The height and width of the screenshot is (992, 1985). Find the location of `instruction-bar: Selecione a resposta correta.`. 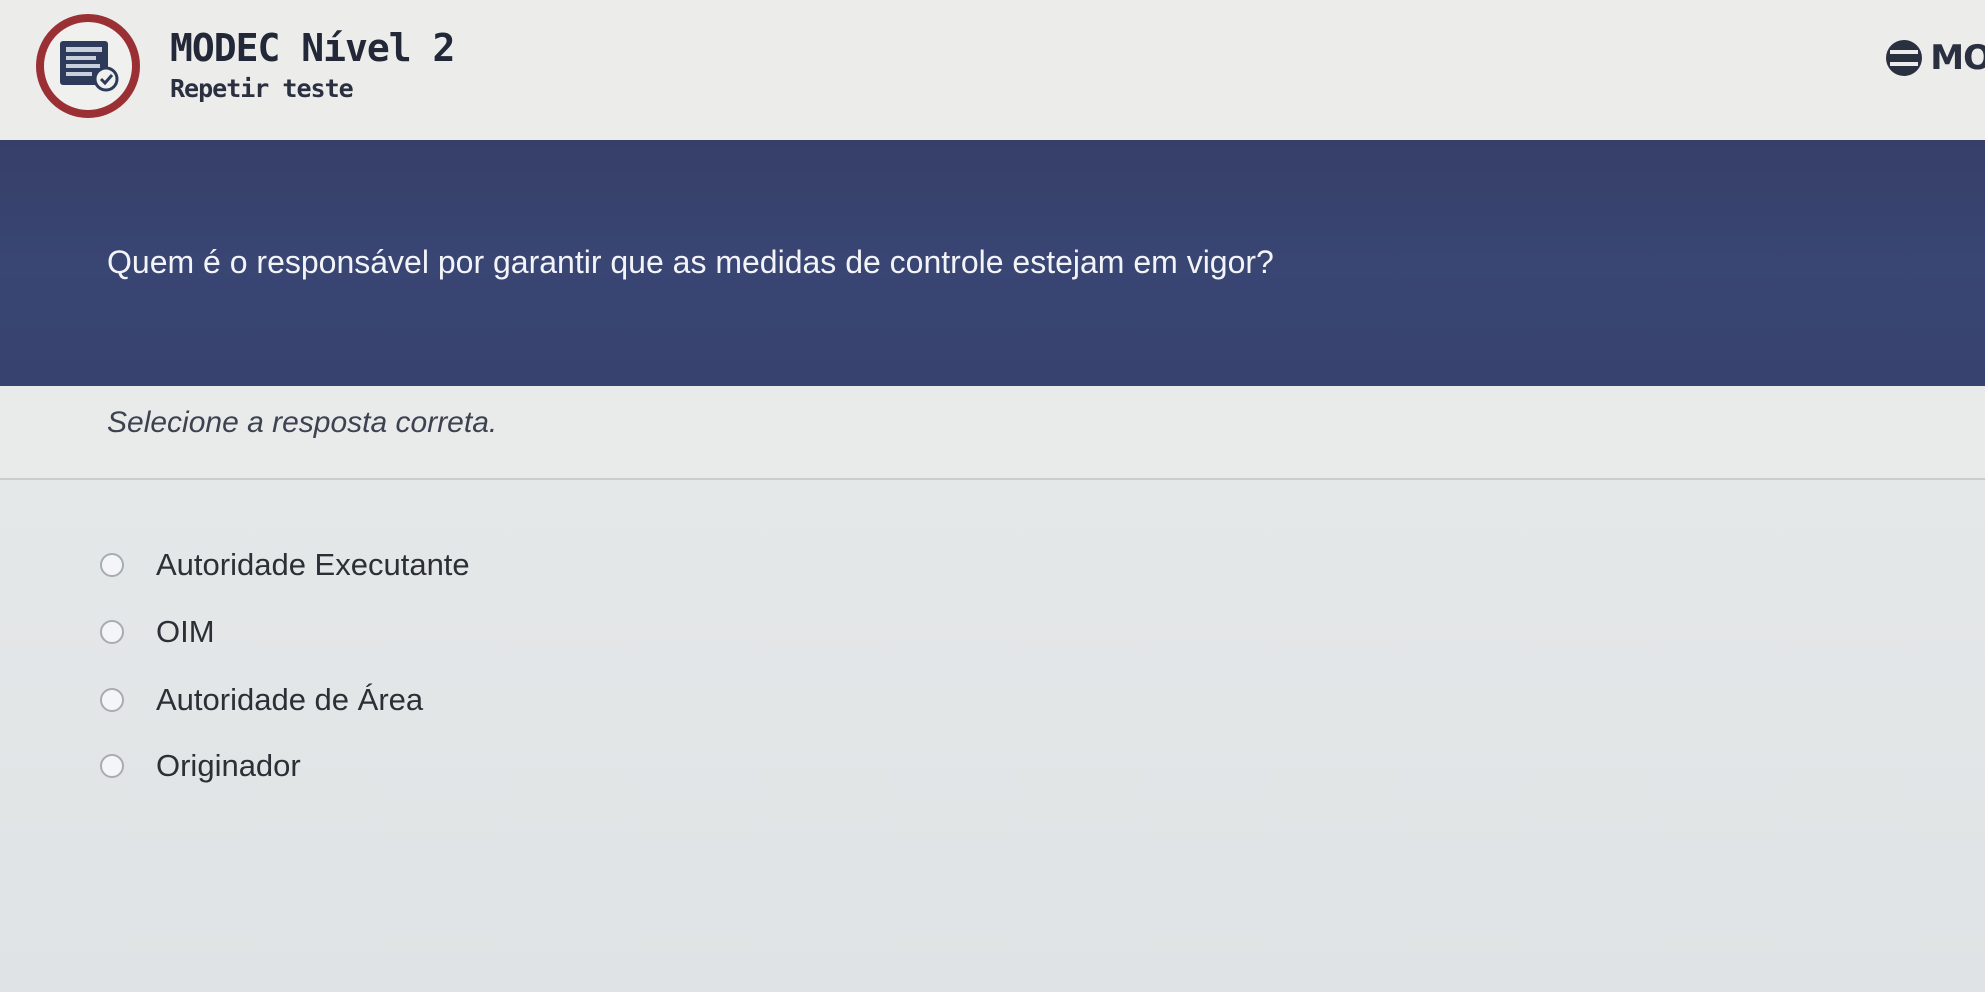

instruction-bar: Selecione a resposta correta. is located at coordinates (992, 433).